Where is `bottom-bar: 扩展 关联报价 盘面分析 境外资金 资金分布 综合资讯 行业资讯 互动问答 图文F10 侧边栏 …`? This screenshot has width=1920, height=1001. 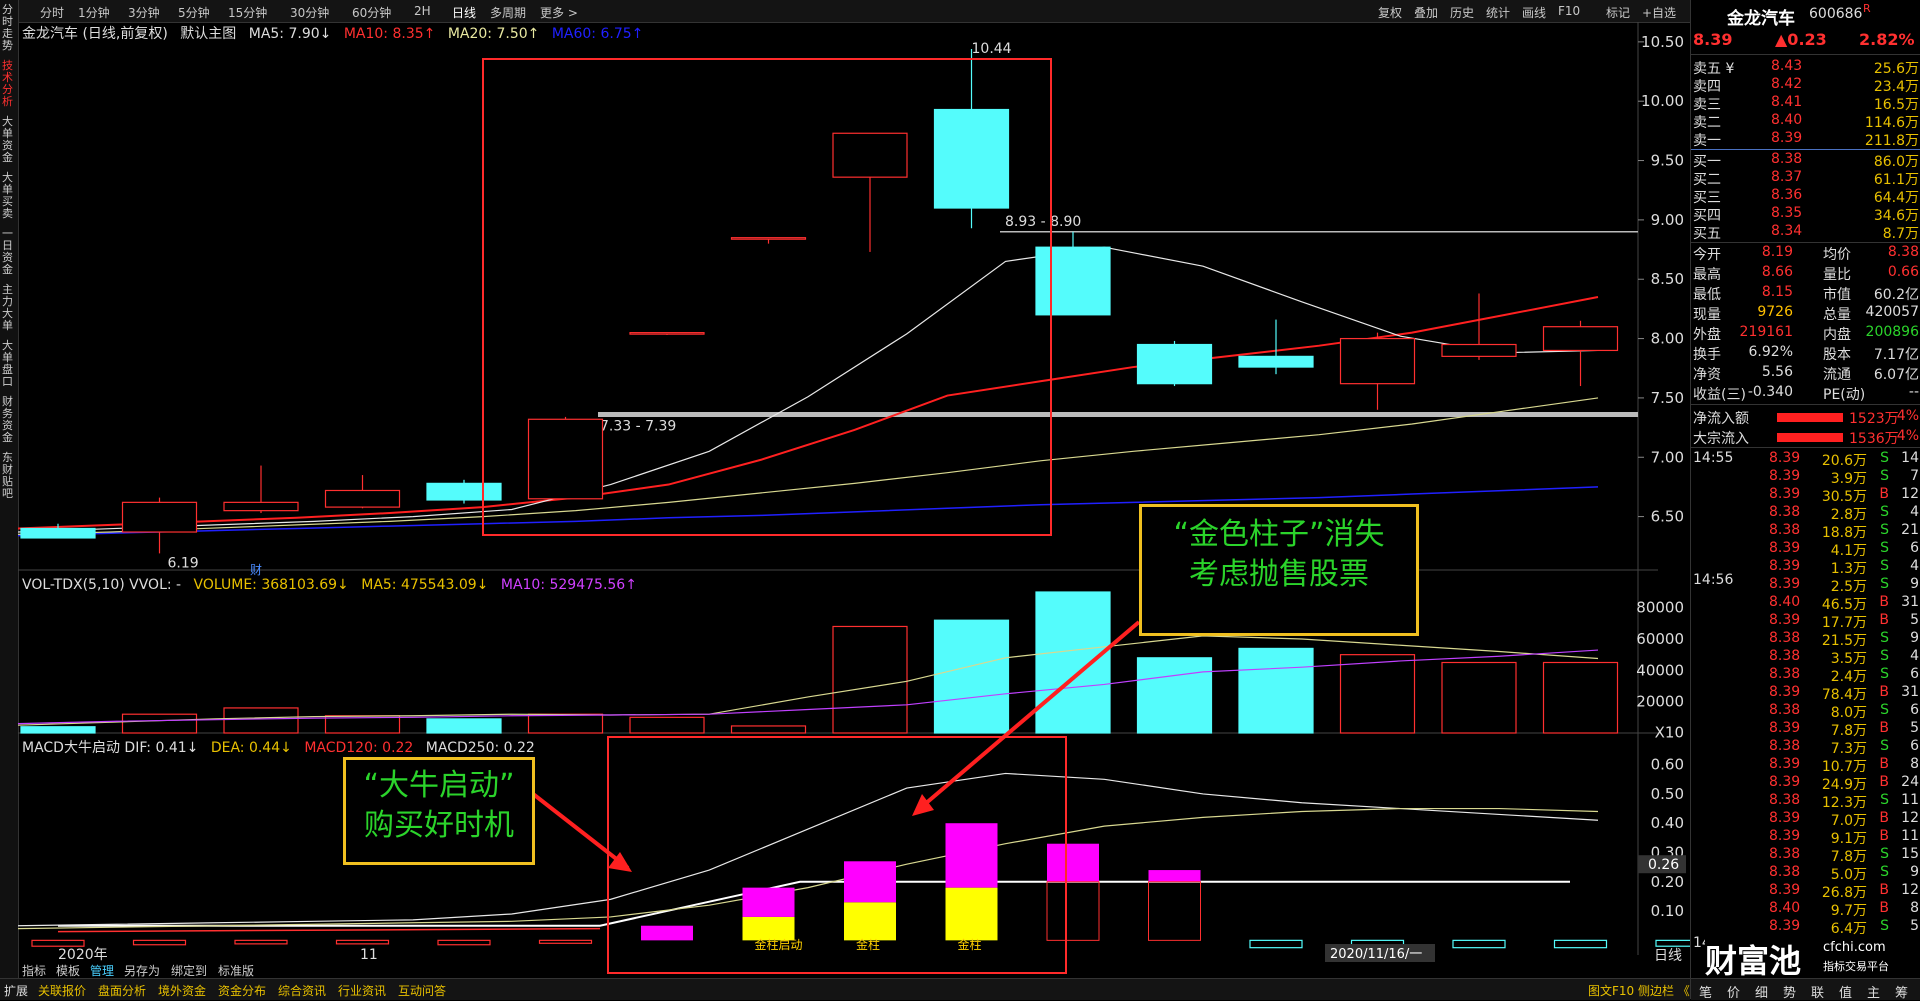
bottom-bar: 扩展 关联报价 盘面分析 境外资金 资金分布 综合资讯 行业资讯 互动问答 图文F10 侧边栏 … is located at coordinates (845, 989).